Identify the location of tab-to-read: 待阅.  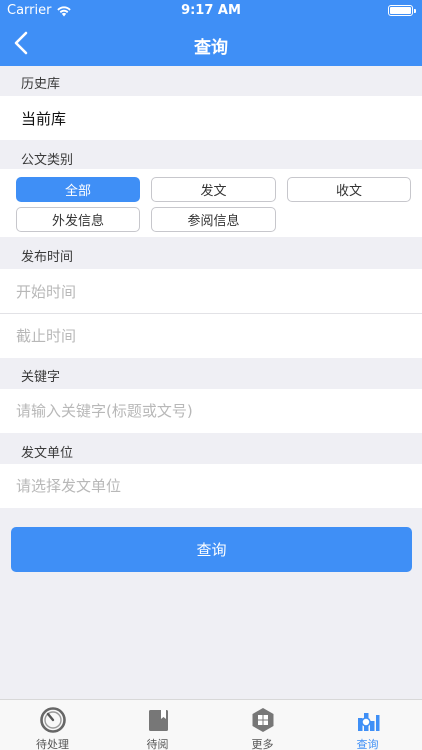
(157, 725).